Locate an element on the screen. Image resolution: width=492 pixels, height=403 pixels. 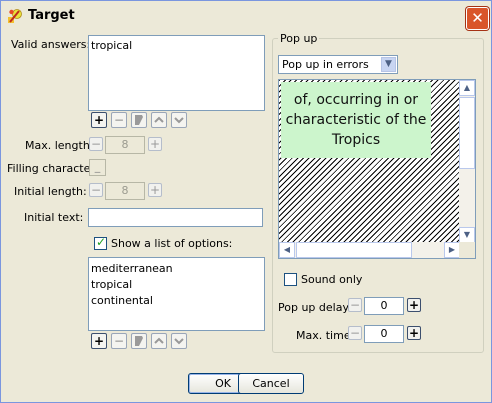
window-title: Target is located at coordinates (51, 15).